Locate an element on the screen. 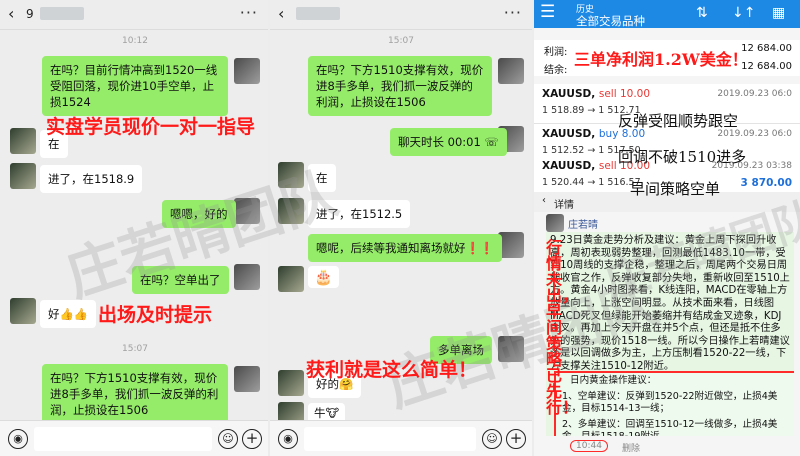  chat-header: ‹ 9 ··· is located at coordinates (134, 15).